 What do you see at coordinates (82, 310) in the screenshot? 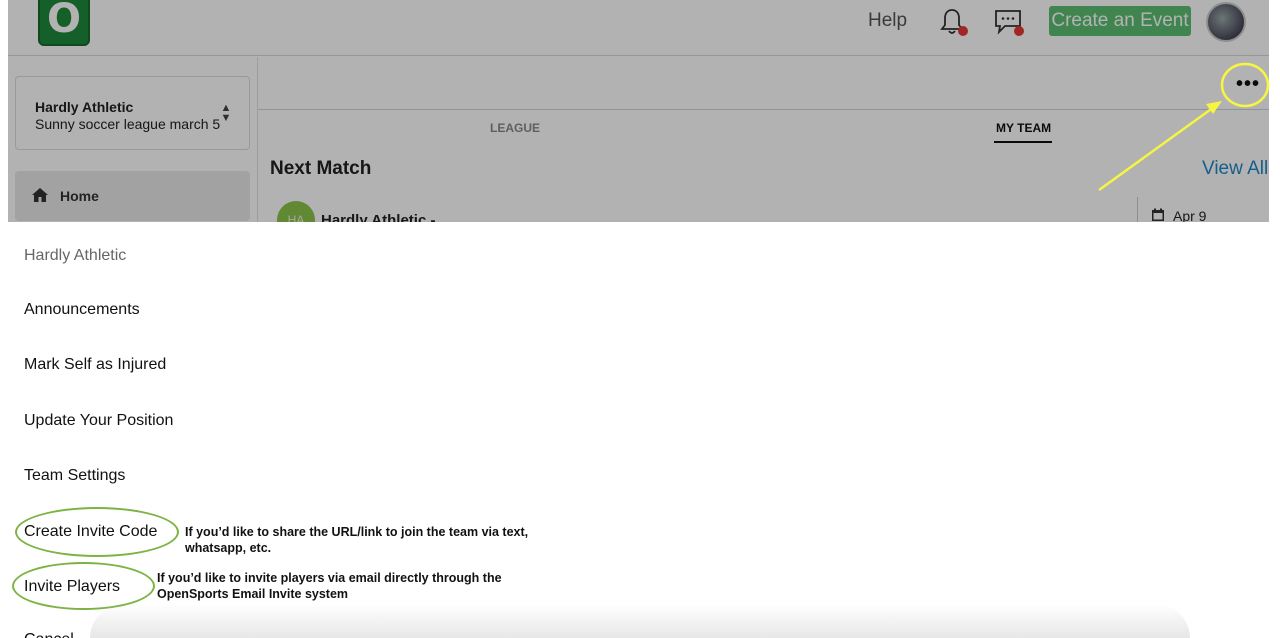
I see `menu-item-announcements: Announcements` at bounding box center [82, 310].